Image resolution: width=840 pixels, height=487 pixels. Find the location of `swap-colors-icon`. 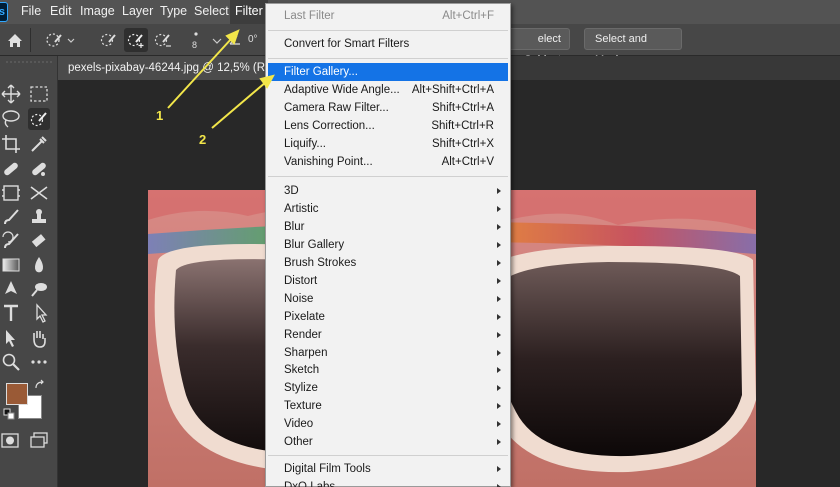

swap-colors-icon is located at coordinates (40, 385).